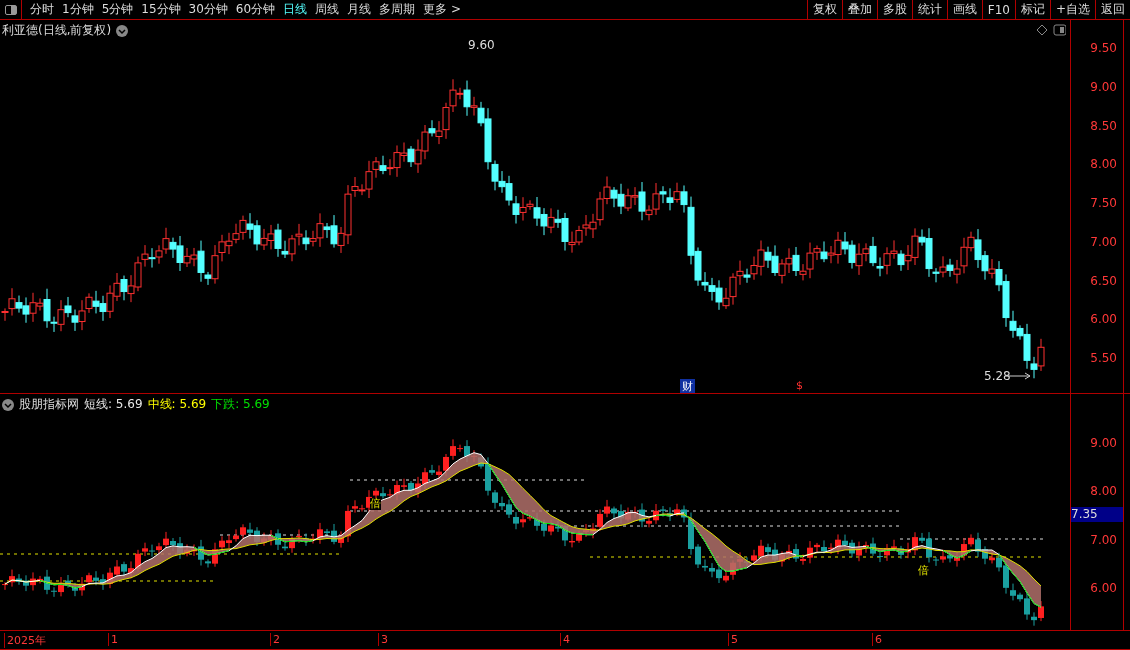 The height and width of the screenshot is (650, 1130). What do you see at coordinates (1051, 31) in the screenshot?
I see `layout-icon` at bounding box center [1051, 31].